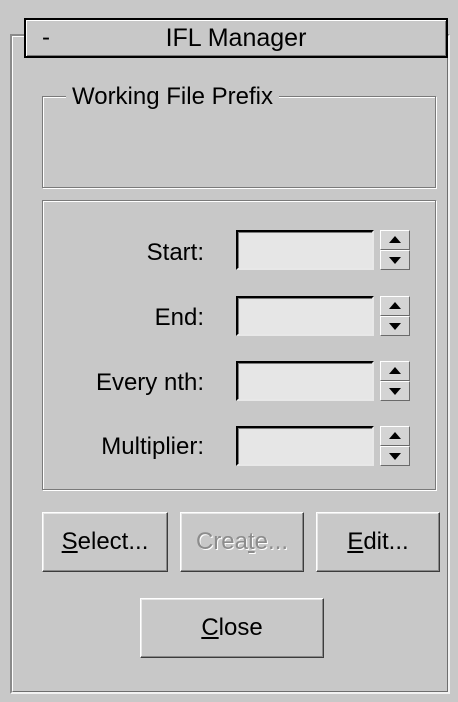  What do you see at coordinates (179, 317) in the screenshot?
I see `end-label: End:` at bounding box center [179, 317].